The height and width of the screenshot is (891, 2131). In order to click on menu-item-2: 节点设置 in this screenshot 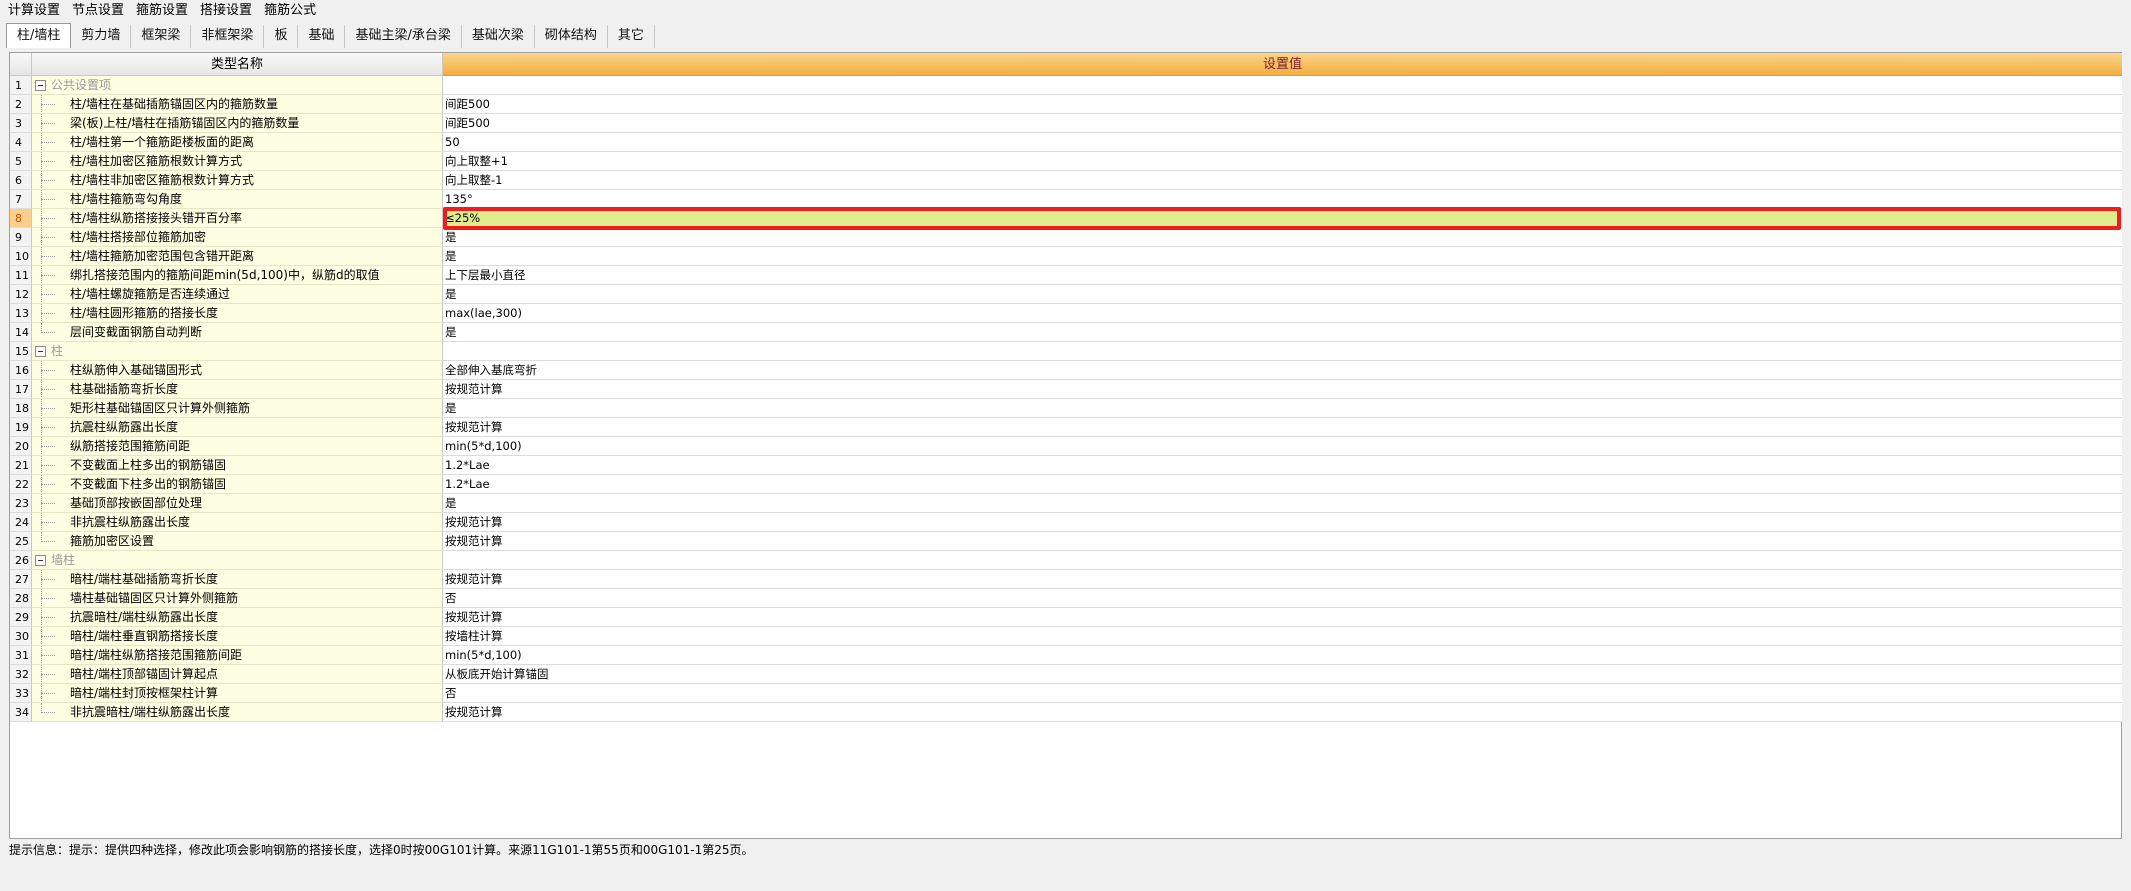, I will do `click(98, 11)`.